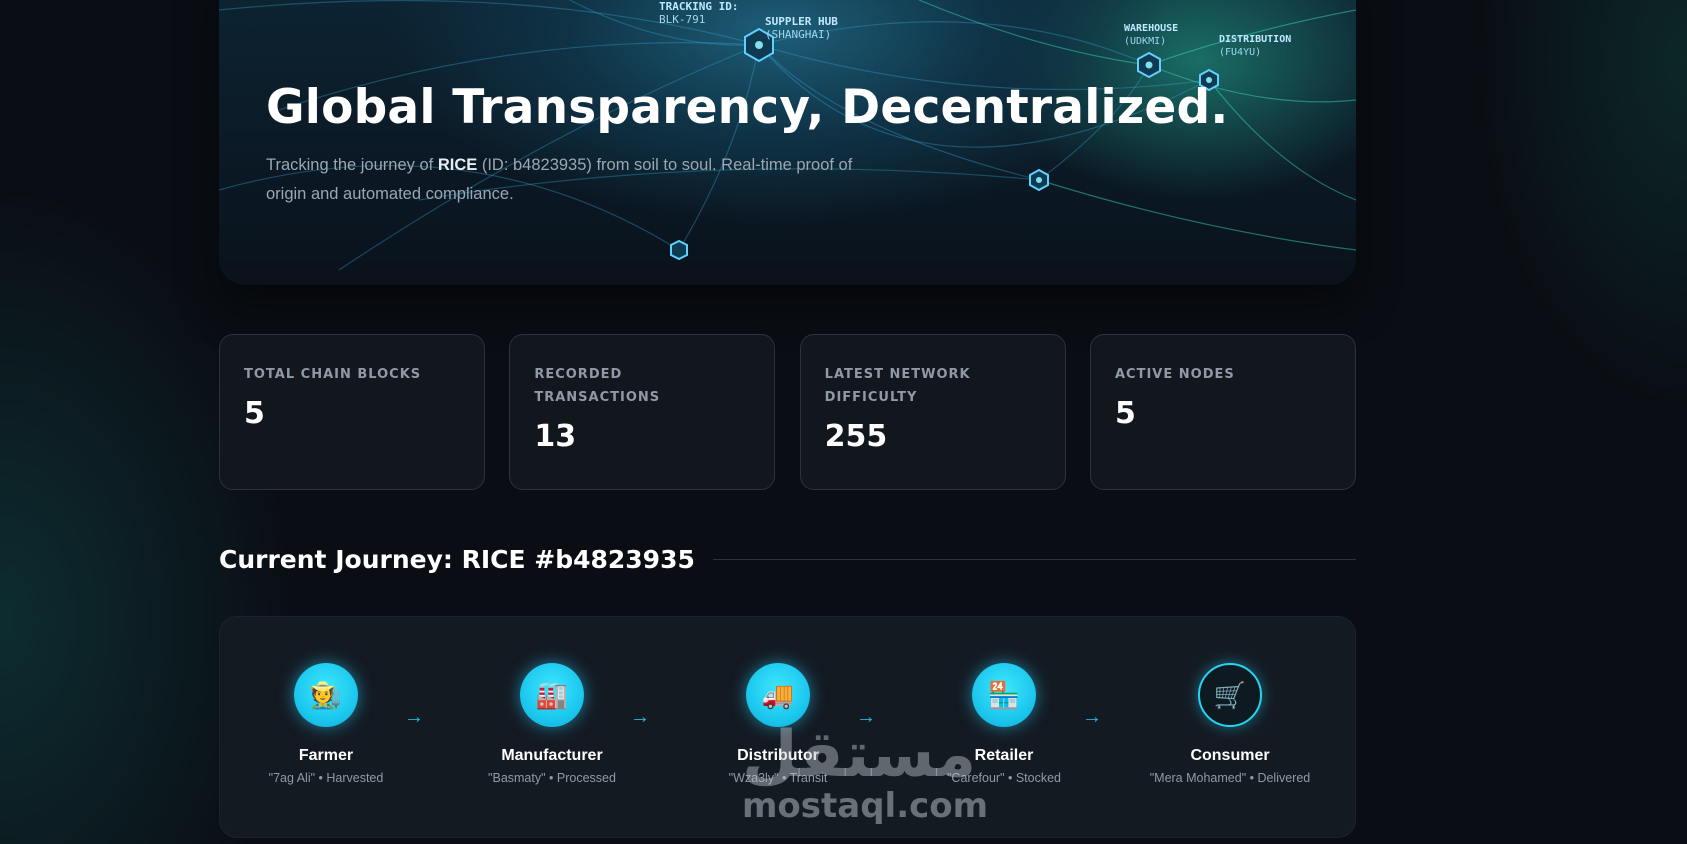 The height and width of the screenshot is (844, 1687). What do you see at coordinates (747, 107) in the screenshot?
I see `hero-title: Global Transparency, Decentralized.` at bounding box center [747, 107].